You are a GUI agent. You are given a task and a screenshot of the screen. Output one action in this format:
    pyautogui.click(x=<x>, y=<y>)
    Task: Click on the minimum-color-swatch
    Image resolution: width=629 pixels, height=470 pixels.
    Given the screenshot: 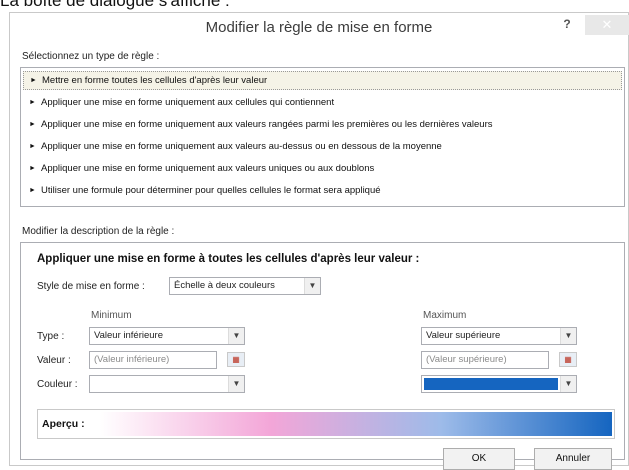 What is the action you would take?
    pyautogui.click(x=159, y=384)
    